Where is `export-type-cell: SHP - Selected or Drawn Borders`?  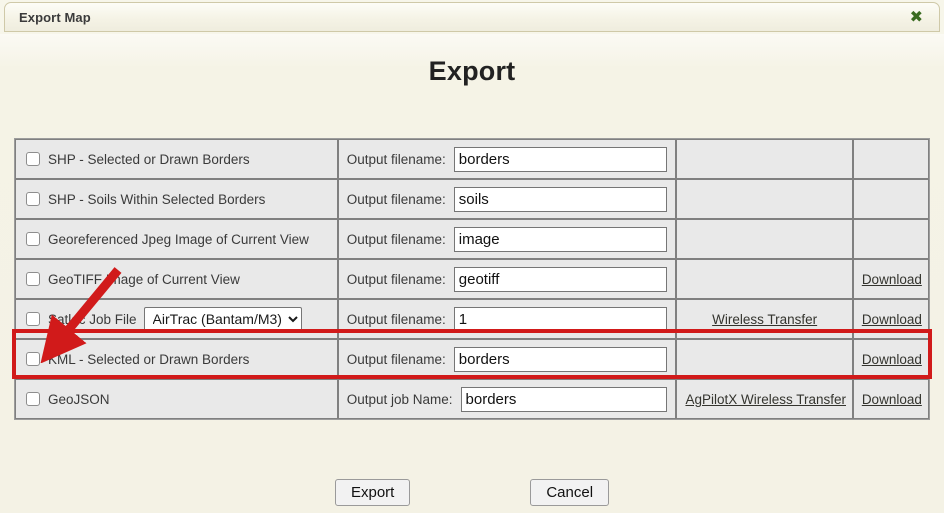 export-type-cell: SHP - Selected or Drawn Borders is located at coordinates (176, 159).